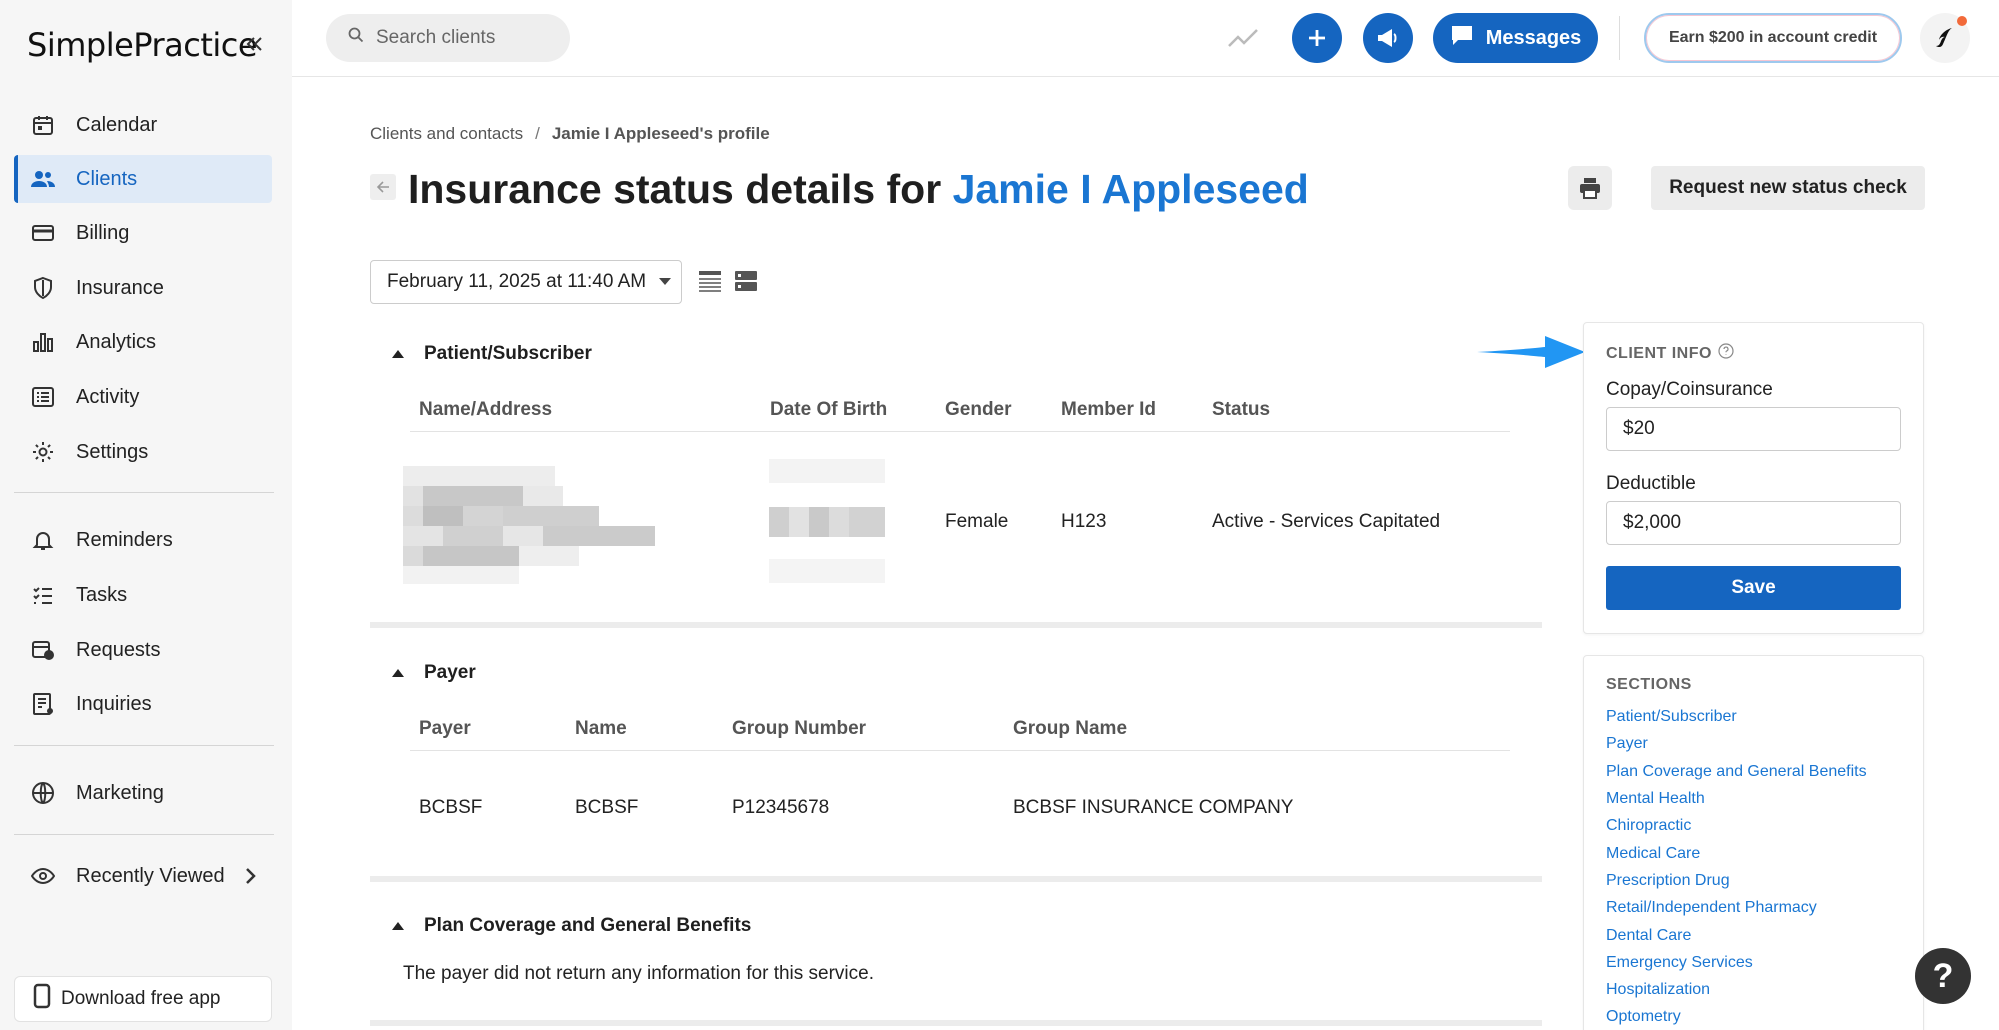 The height and width of the screenshot is (1030, 1999). I want to click on print-button, so click(1590, 188).